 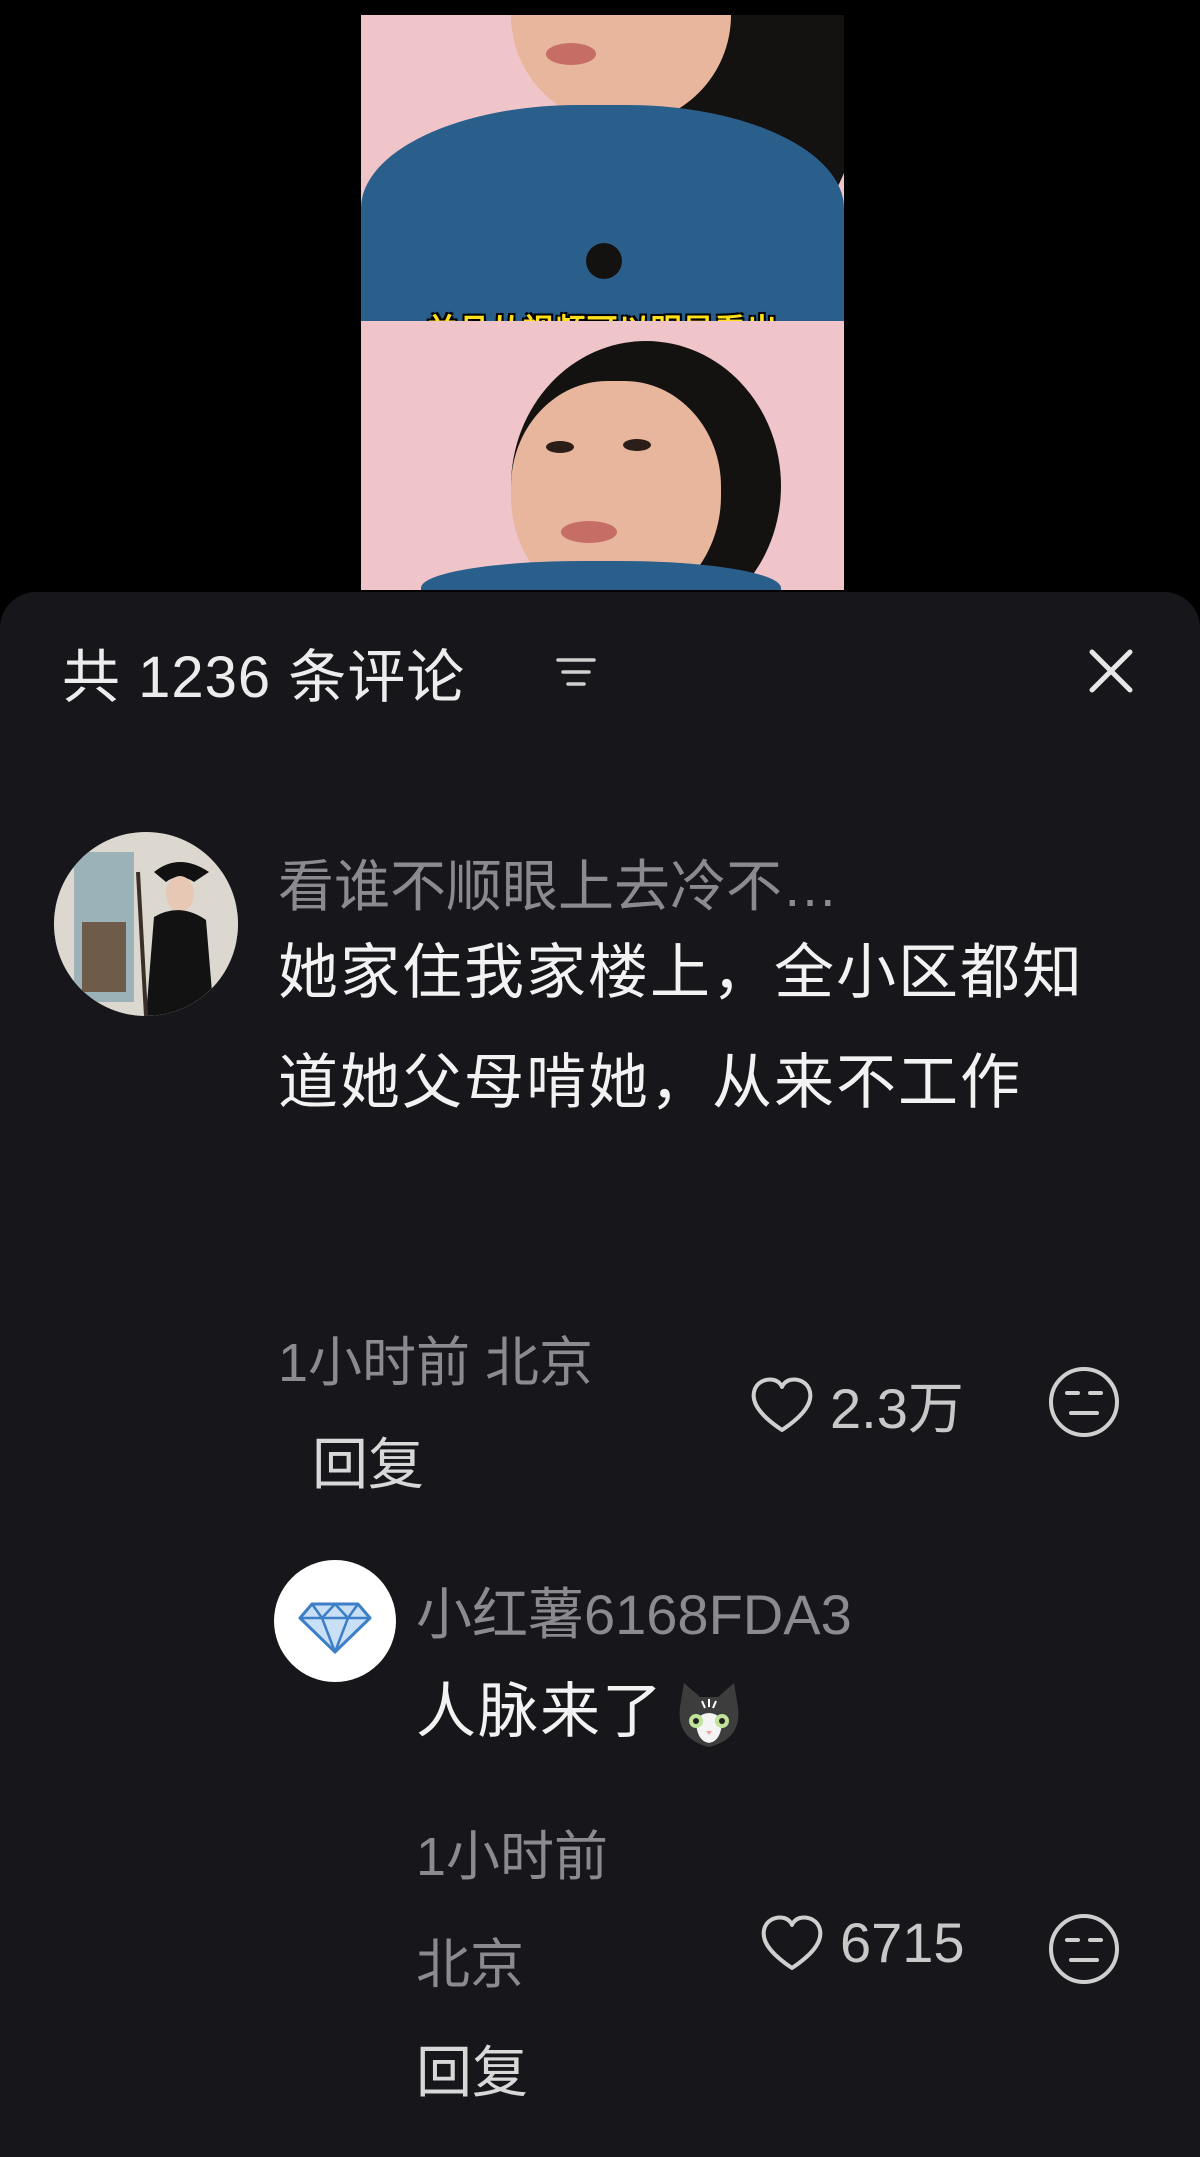 What do you see at coordinates (470, 1965) in the screenshot?
I see `reply-location: 北京` at bounding box center [470, 1965].